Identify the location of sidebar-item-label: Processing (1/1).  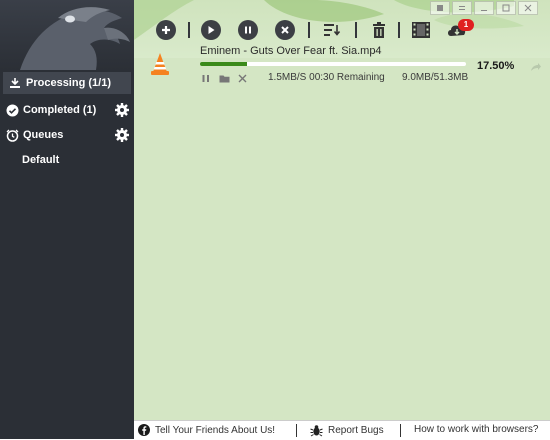
(68, 83).